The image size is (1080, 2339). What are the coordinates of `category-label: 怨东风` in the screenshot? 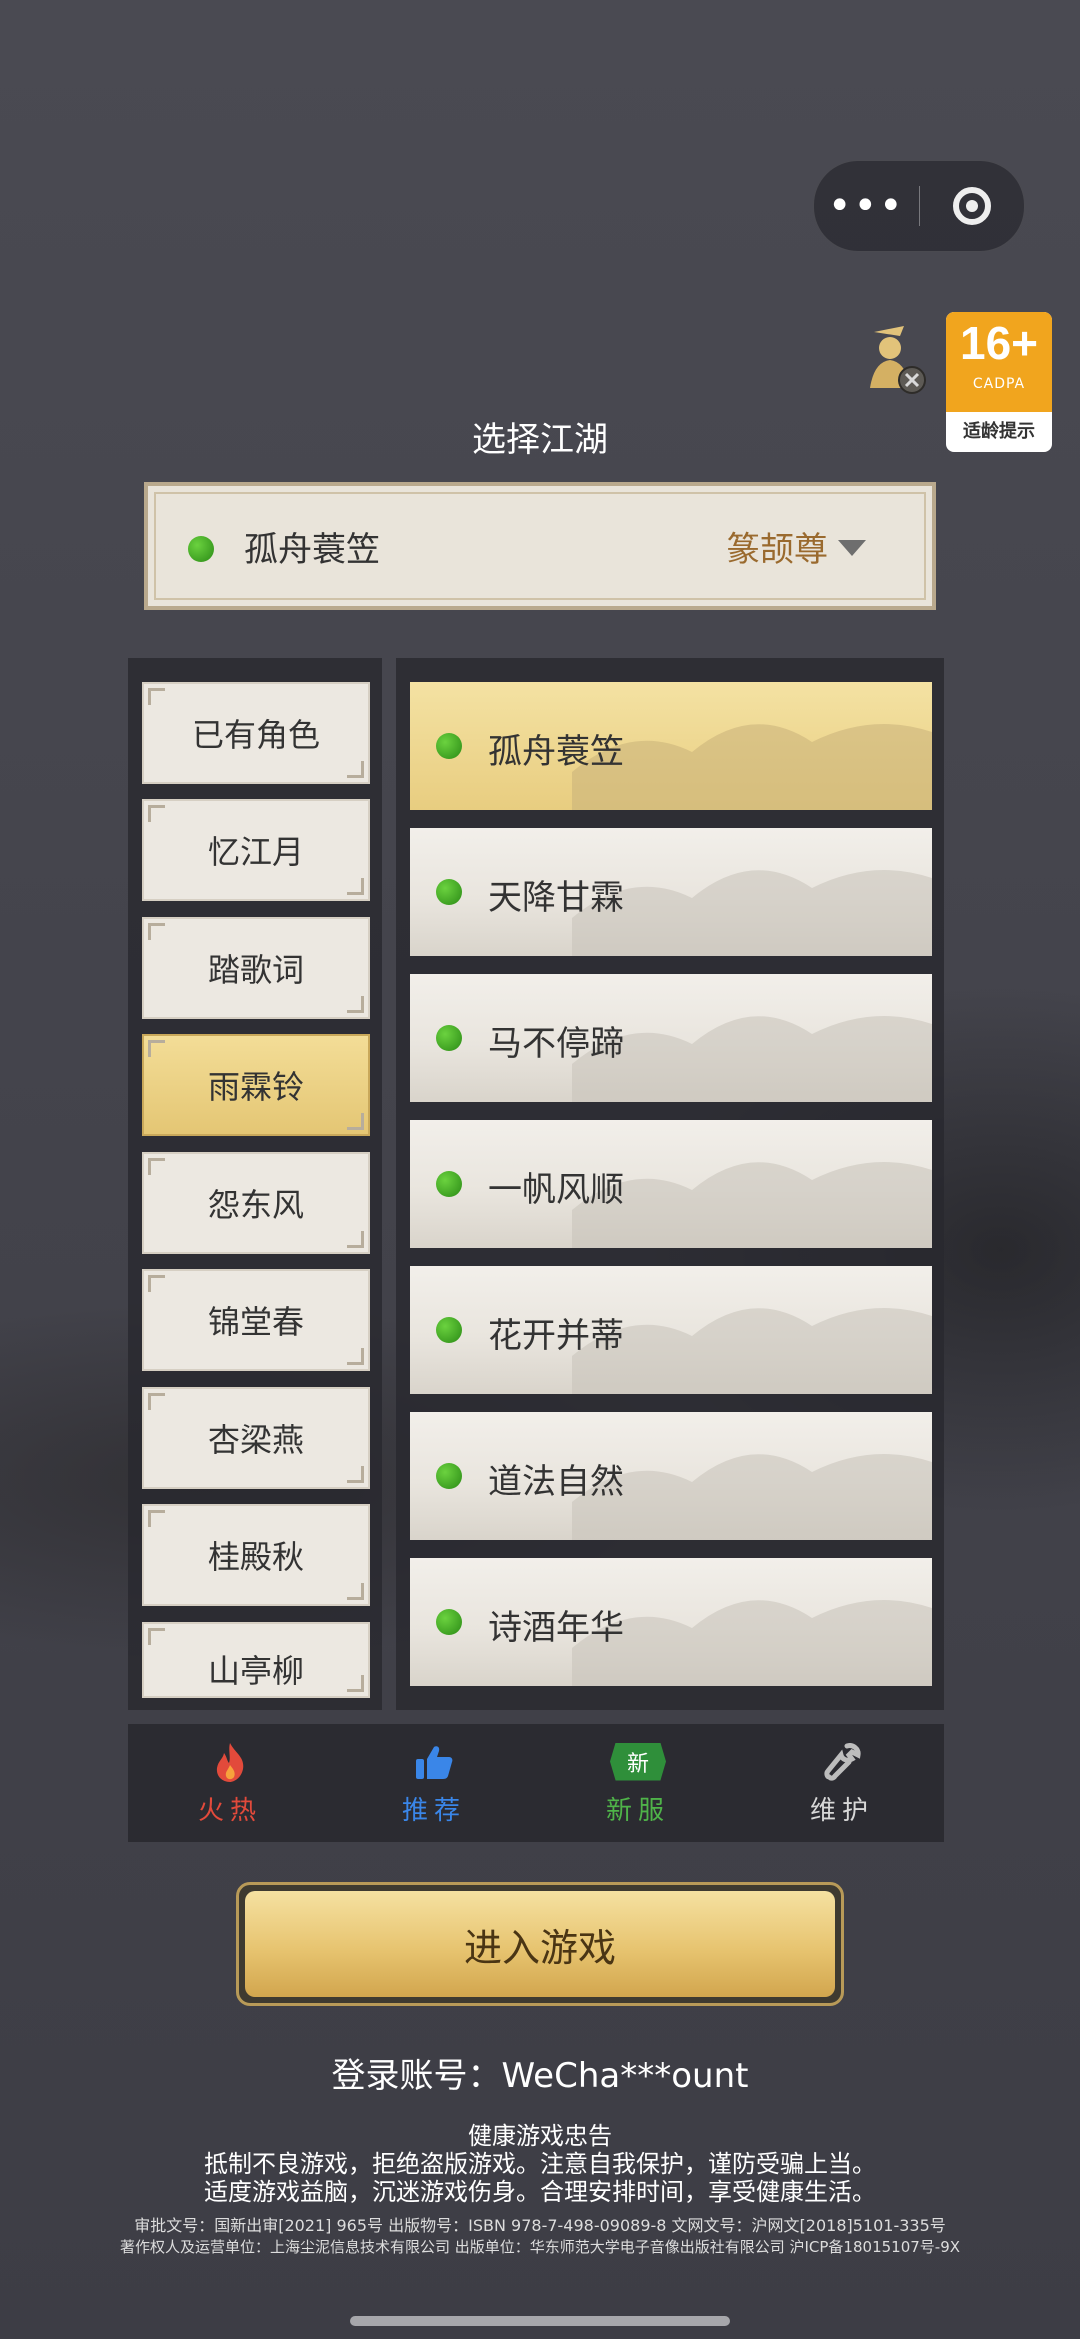 It's located at (255, 1205).